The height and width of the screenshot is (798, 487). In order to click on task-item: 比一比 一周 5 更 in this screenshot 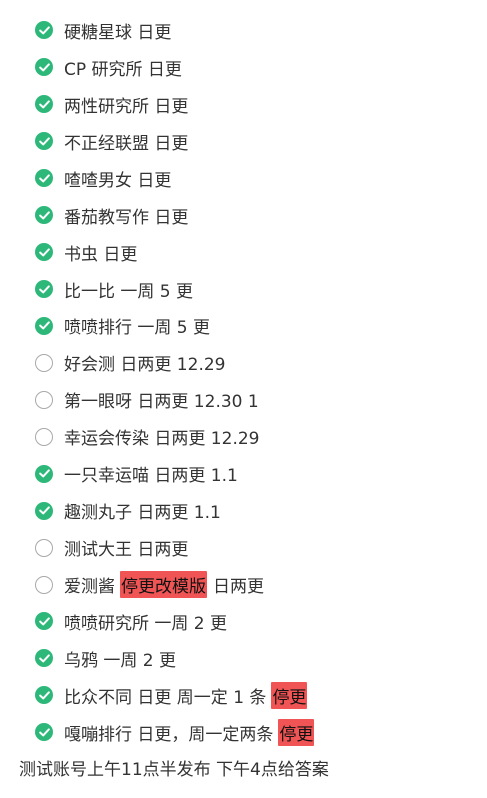, I will do `click(255, 289)`.